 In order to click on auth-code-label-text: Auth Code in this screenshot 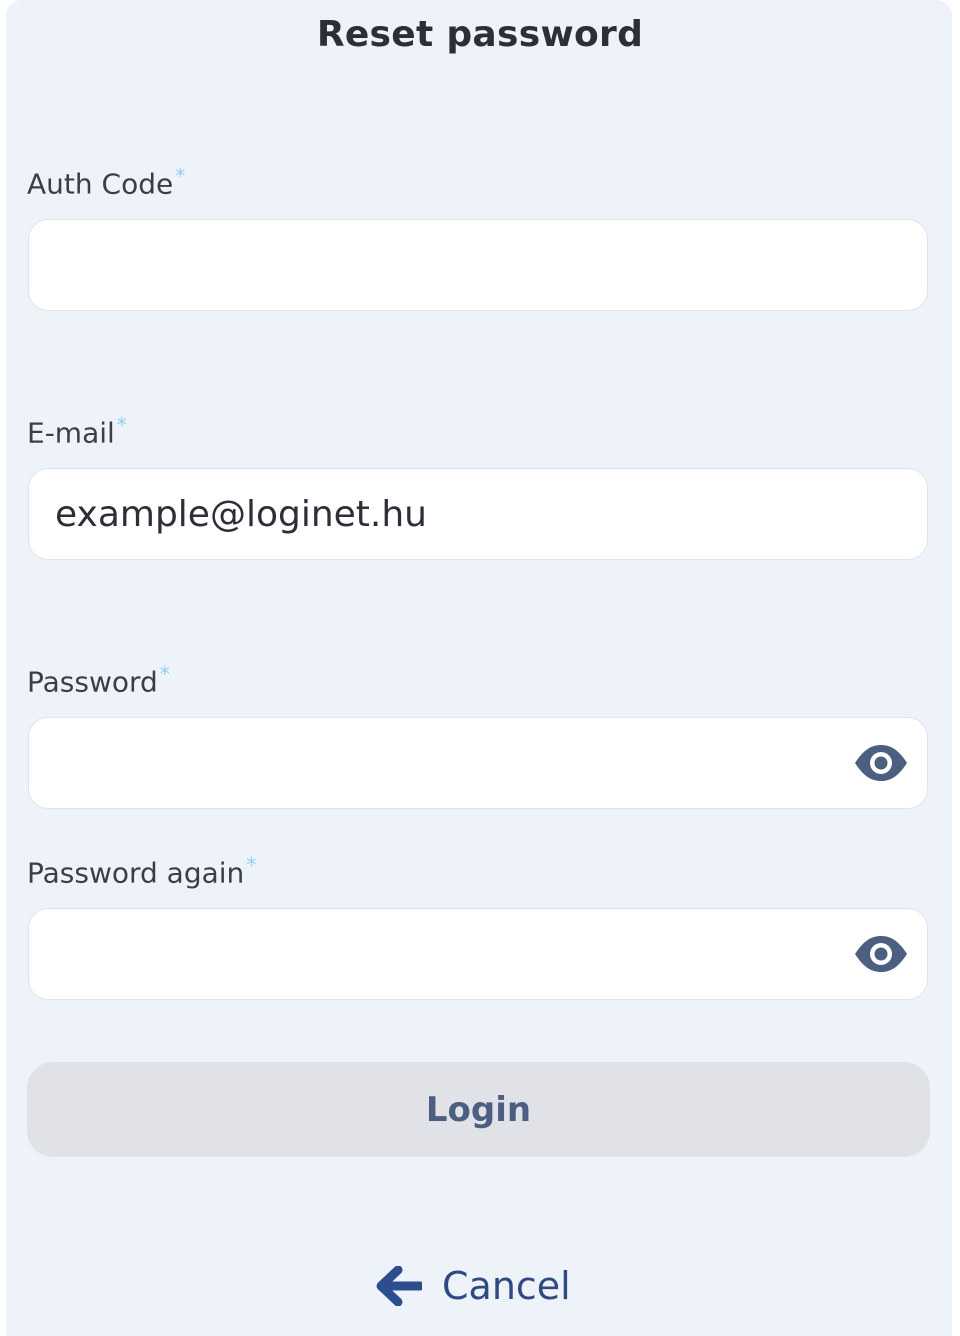, I will do `click(100, 184)`.